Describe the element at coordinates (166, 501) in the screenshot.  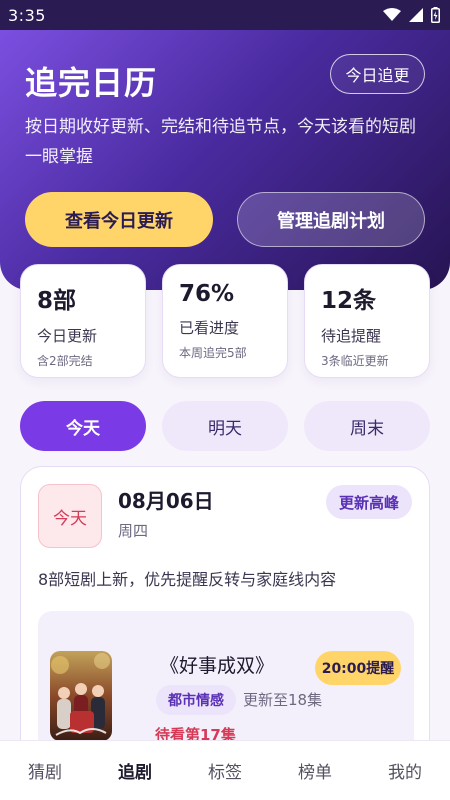
I see `day-date: 08月06日` at that location.